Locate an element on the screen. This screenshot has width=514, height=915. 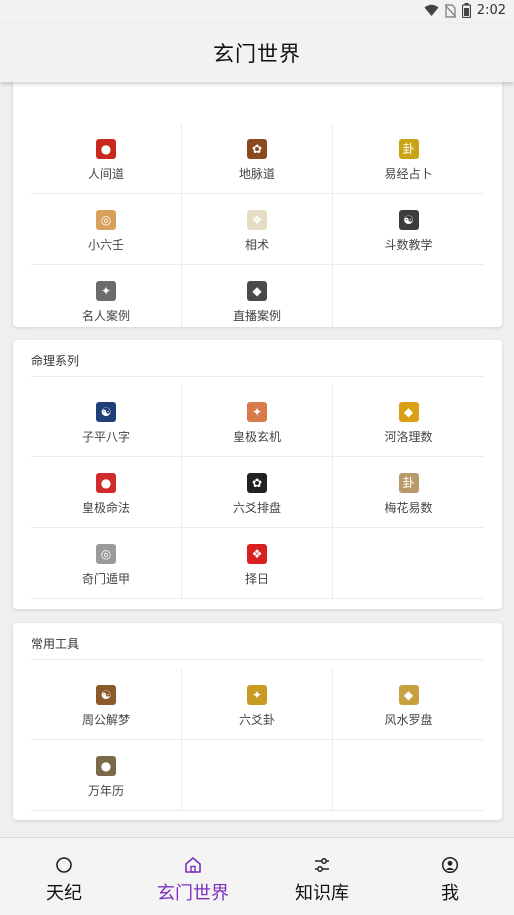
page-title: 玄门世界 is located at coordinates (257, 54).